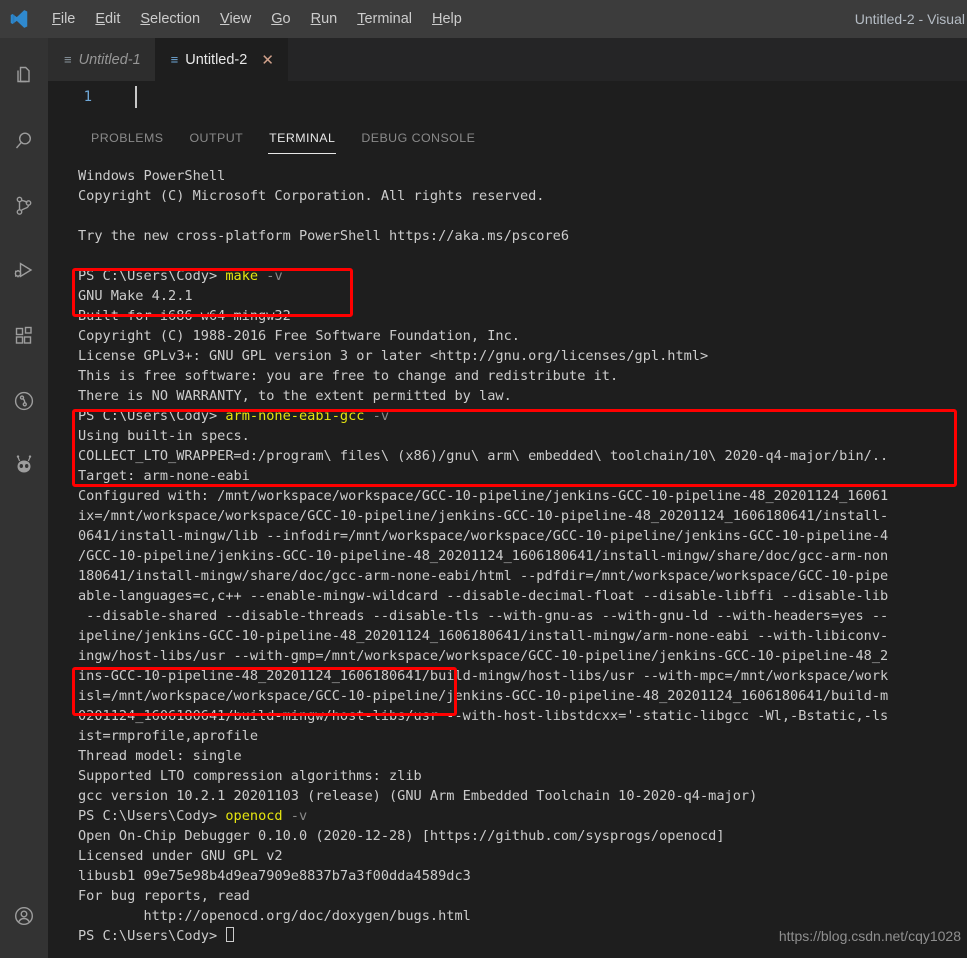  What do you see at coordinates (286, 19) in the screenshot?
I see `menu-rest: o` at bounding box center [286, 19].